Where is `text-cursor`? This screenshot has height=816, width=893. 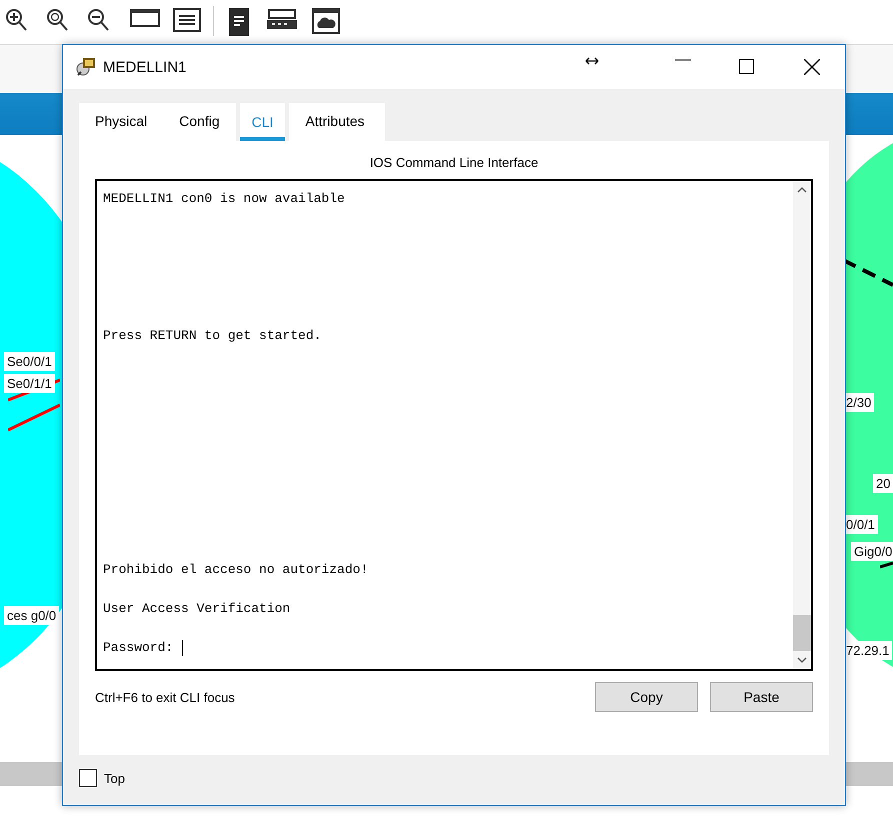
text-cursor is located at coordinates (183, 648).